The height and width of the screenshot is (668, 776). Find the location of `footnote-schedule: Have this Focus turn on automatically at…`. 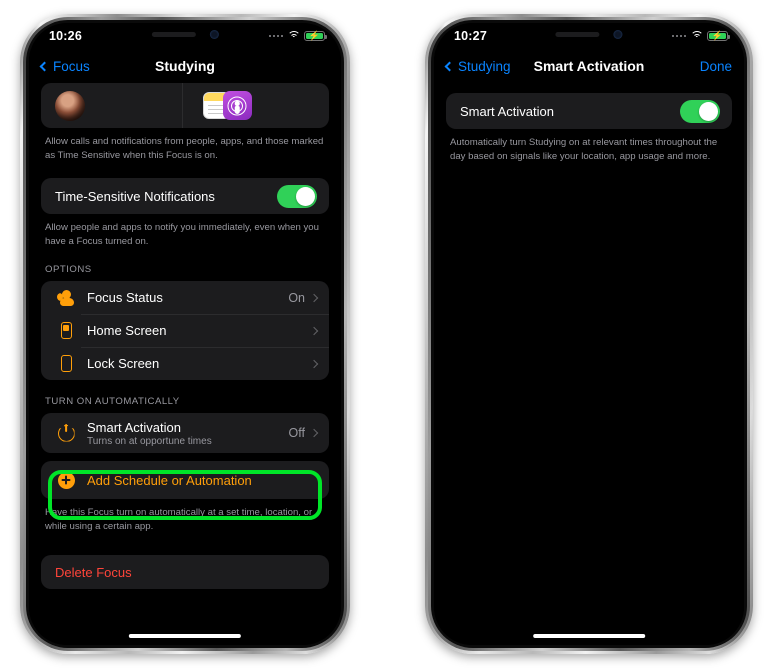

footnote-schedule: Have this Focus turn on automatically at… is located at coordinates (179, 519).